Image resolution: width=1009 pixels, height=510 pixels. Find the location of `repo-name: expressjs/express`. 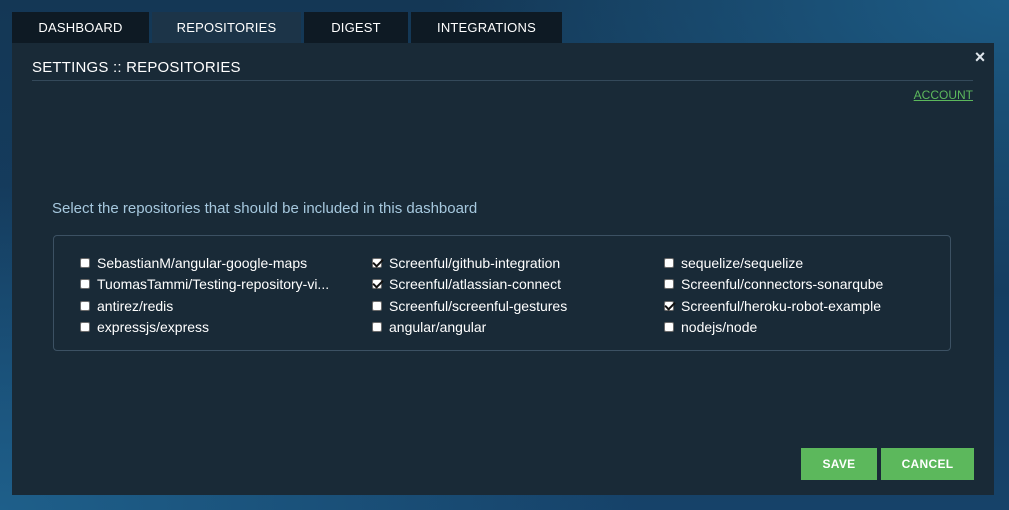

repo-name: expressjs/express is located at coordinates (153, 327).